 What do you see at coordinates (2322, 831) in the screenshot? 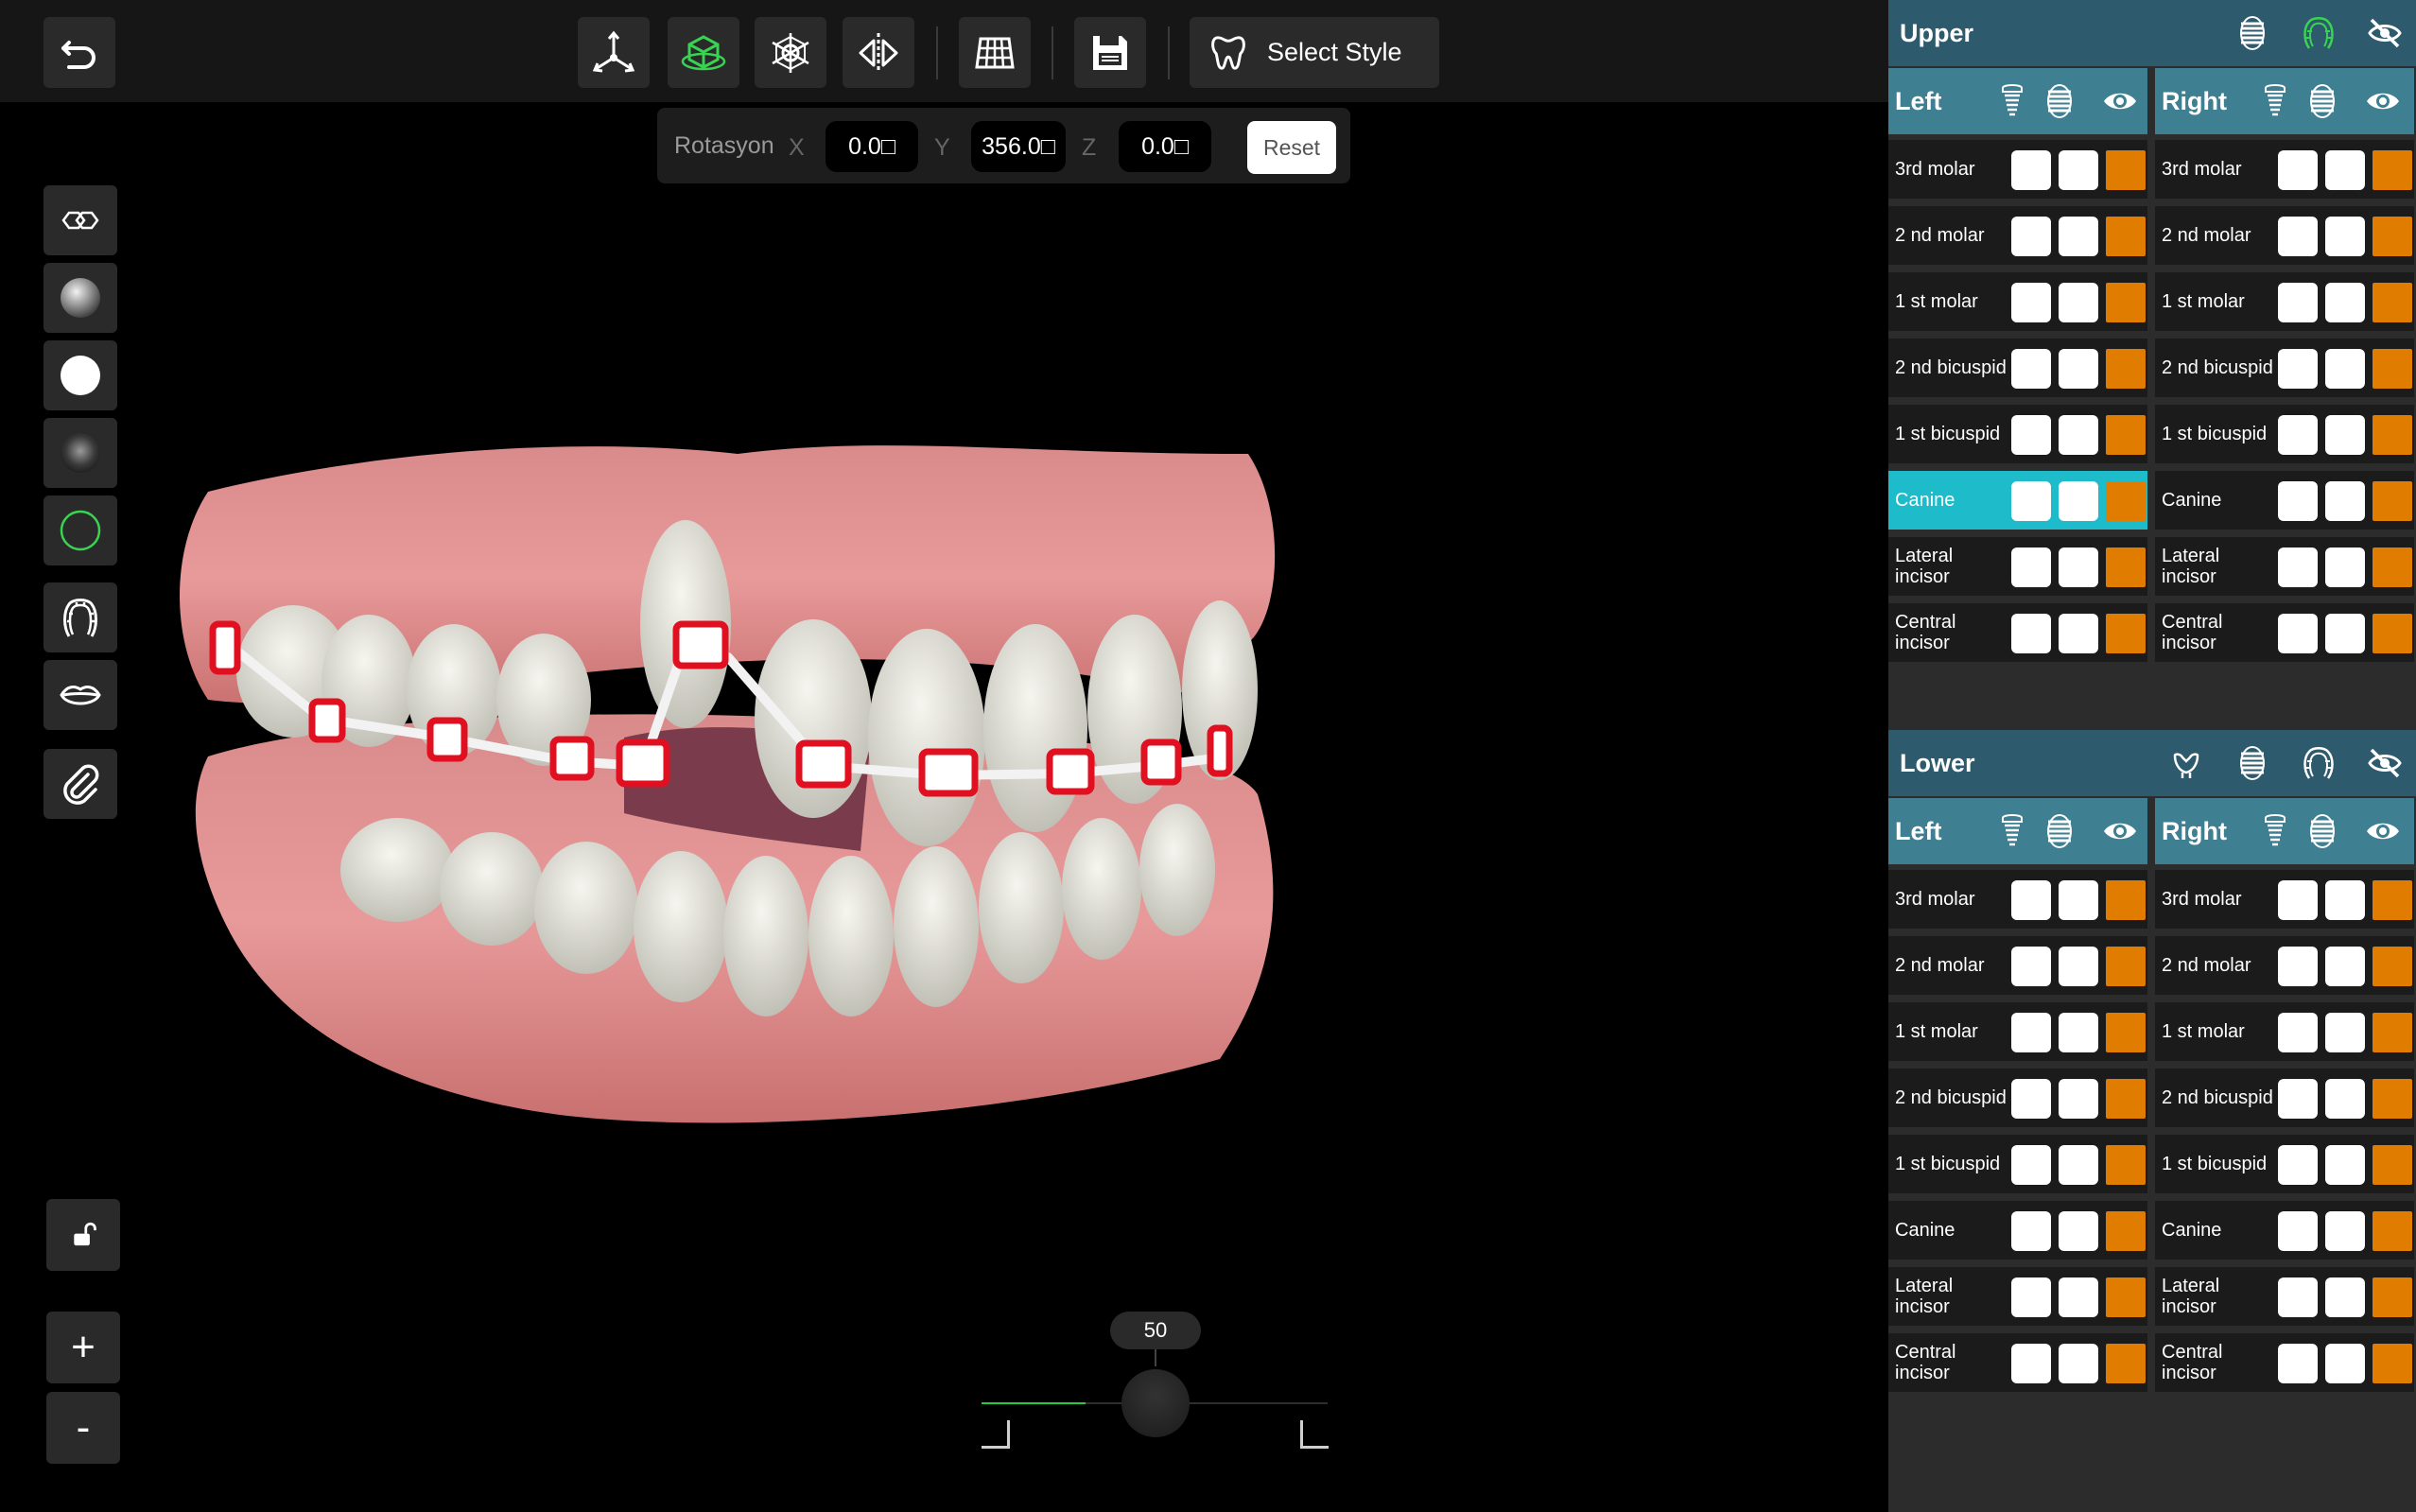
I see `lower-right-brackets-toggle` at bounding box center [2322, 831].